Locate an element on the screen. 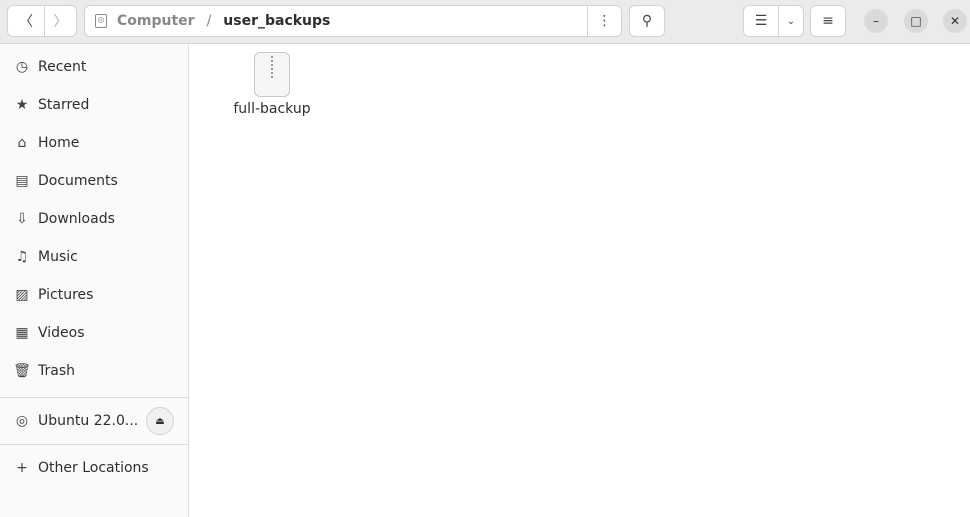  sidebar-item-other-locations: + Other Locations is located at coordinates (94, 468).